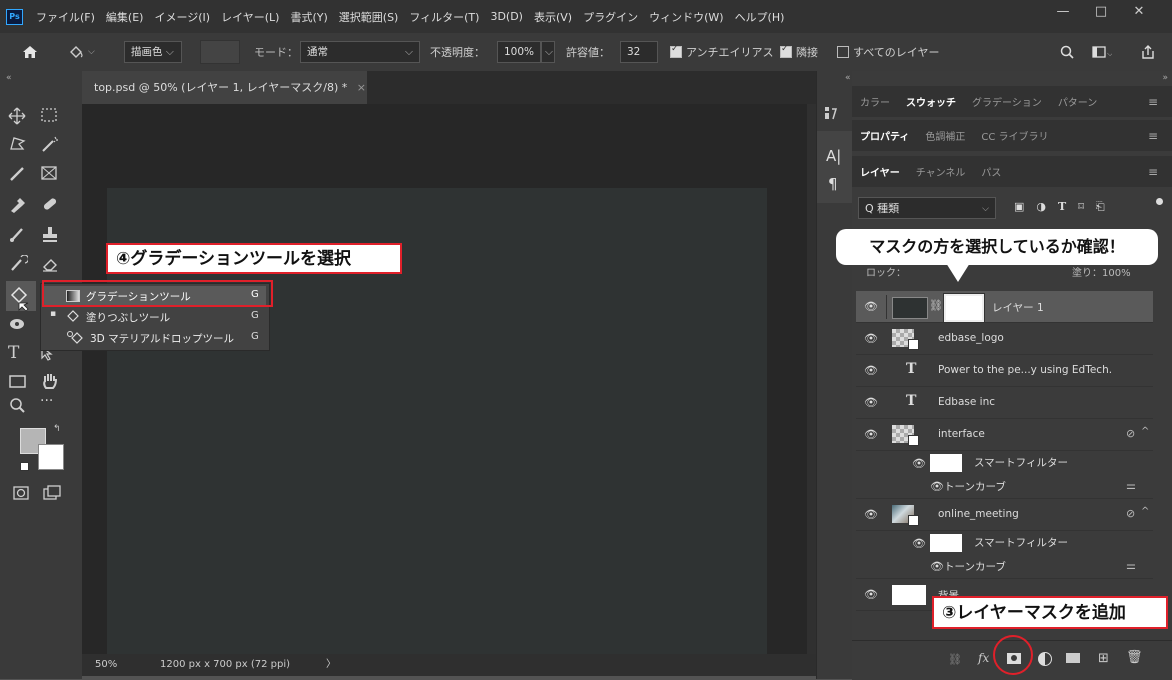 The width and height of the screenshot is (1172, 680). Describe the element at coordinates (1062, 207) in the screenshot. I see `filter-type-icon: T` at that location.